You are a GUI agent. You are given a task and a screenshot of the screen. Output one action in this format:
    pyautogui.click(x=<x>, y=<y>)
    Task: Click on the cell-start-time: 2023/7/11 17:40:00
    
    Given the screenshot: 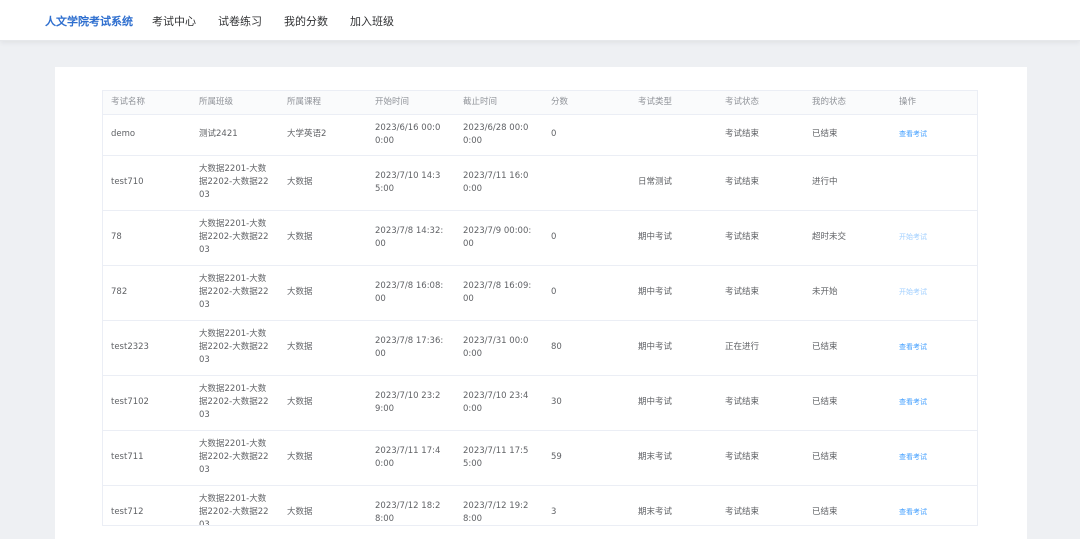 What is the action you would take?
    pyautogui.click(x=411, y=458)
    